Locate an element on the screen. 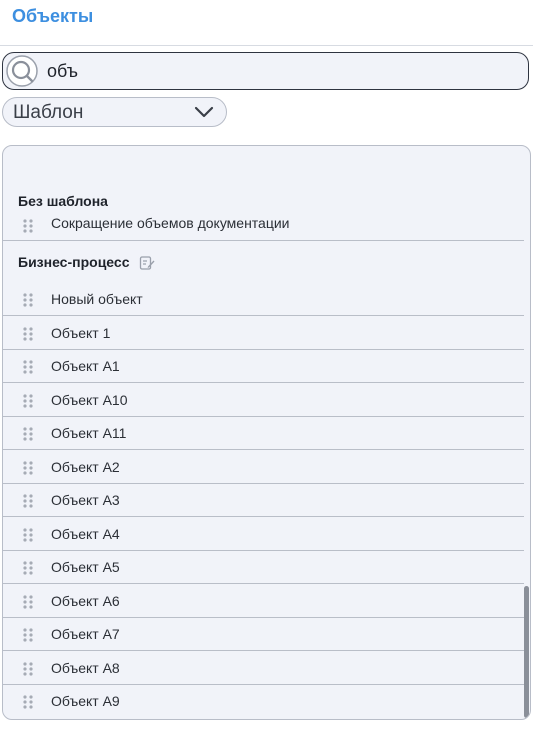  search-box is located at coordinates (265, 71).